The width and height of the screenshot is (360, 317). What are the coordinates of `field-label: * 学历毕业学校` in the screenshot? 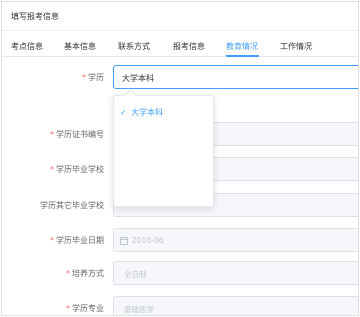 It's located at (77, 169).